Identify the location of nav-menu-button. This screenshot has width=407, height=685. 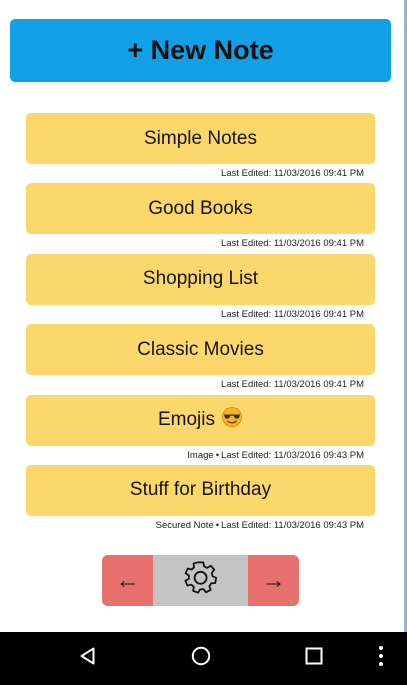
(381, 658).